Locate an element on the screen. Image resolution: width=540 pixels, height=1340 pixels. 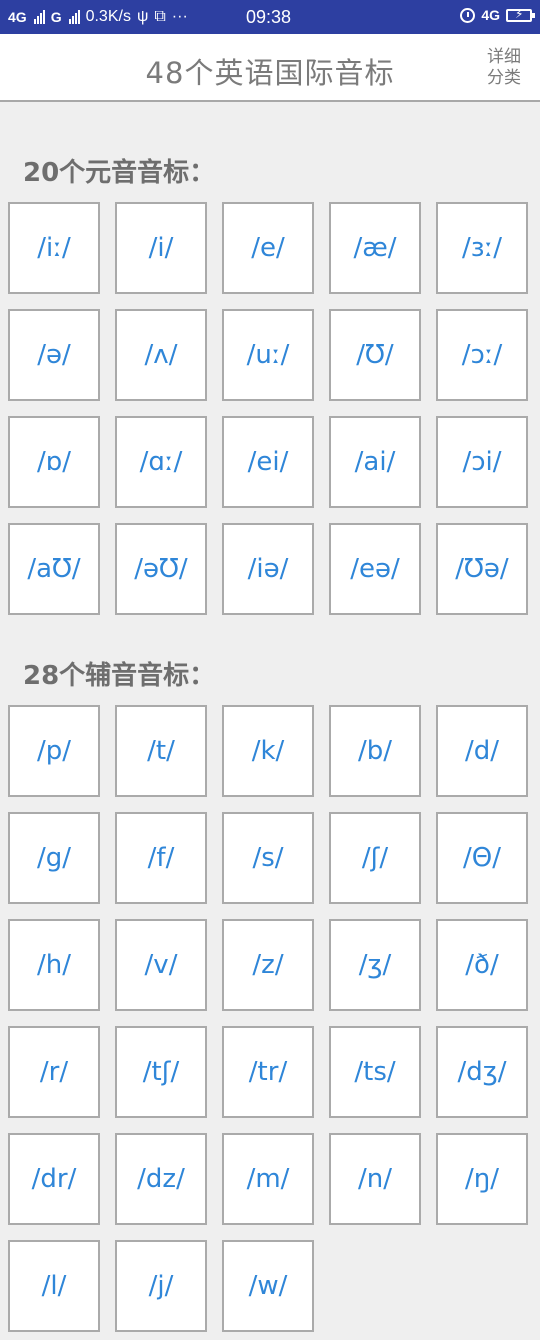
consonant-symbol-button: /ŋ/ is located at coordinates (482, 1179).